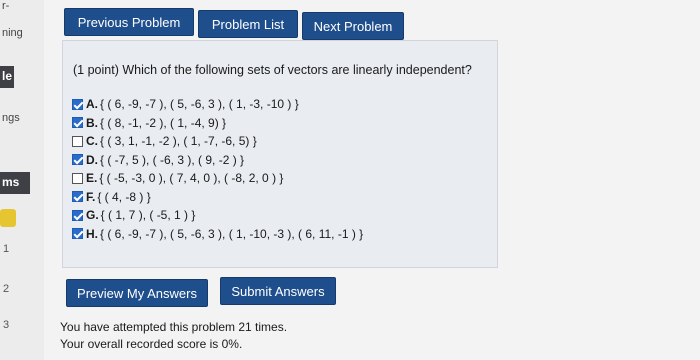 The width and height of the screenshot is (700, 360). I want to click on option-text: { ( -7, 5 ), ( -6, 3 ), ( 9, -2 ) }, so click(172, 159).